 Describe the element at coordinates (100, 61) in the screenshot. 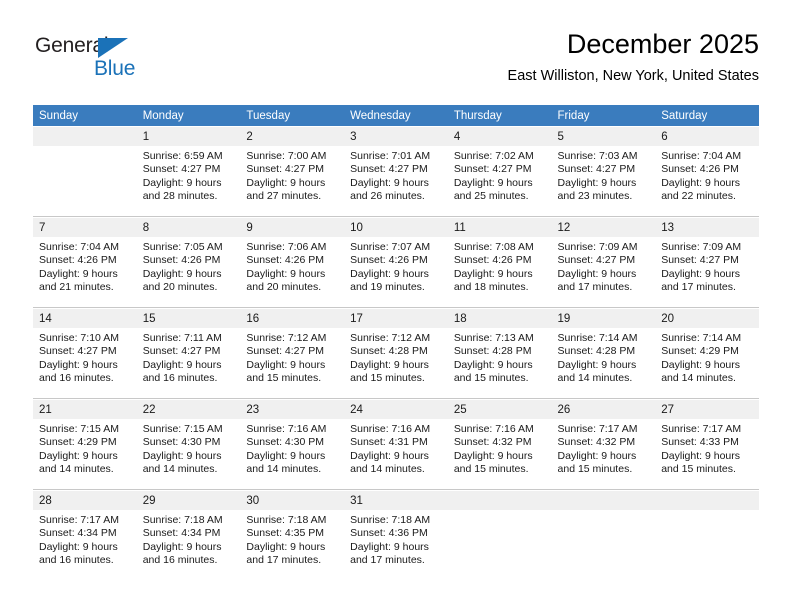

I see `brand-logo: General Blue` at that location.